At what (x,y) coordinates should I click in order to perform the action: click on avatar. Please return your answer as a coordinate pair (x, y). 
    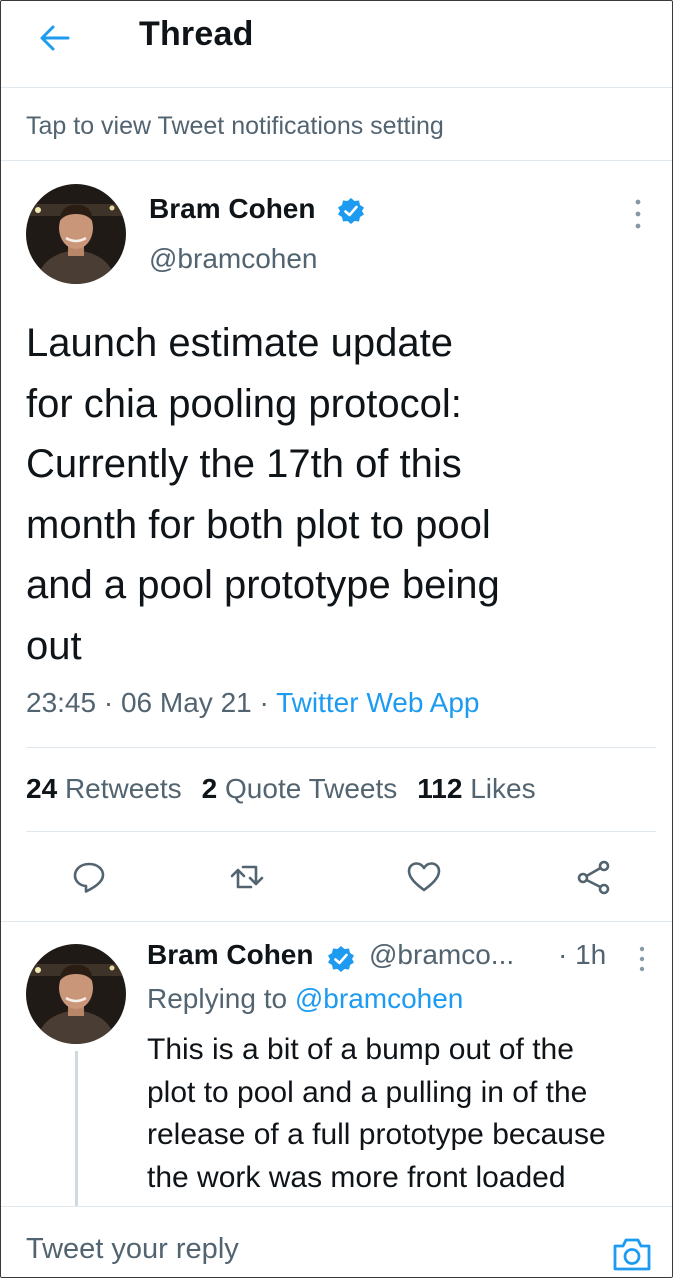
    Looking at the image, I should click on (76, 234).